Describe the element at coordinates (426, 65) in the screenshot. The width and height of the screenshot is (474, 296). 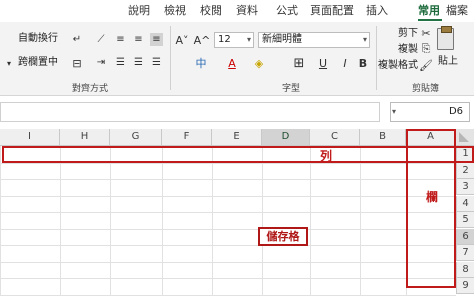
I see `format-painter-icon: 🖌` at that location.